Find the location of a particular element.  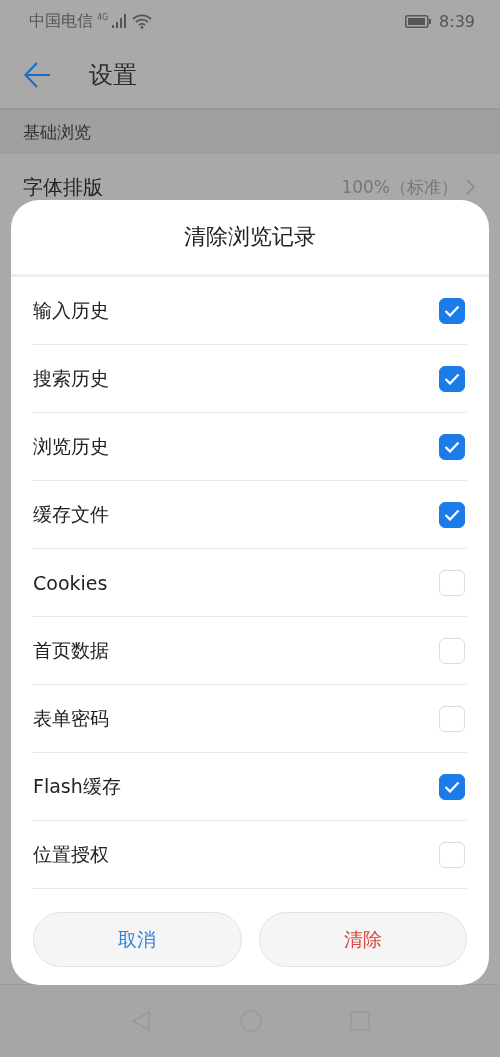

option-row: 搜索历史 is located at coordinates (250, 379).